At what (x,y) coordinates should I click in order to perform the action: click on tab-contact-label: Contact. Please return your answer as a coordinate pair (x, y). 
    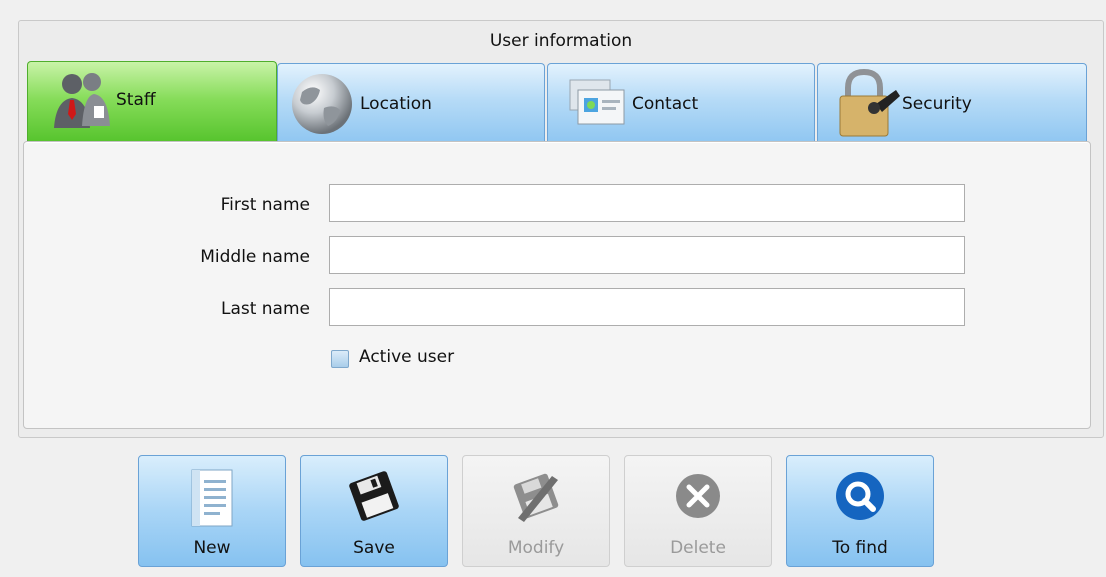
    Looking at the image, I should click on (665, 104).